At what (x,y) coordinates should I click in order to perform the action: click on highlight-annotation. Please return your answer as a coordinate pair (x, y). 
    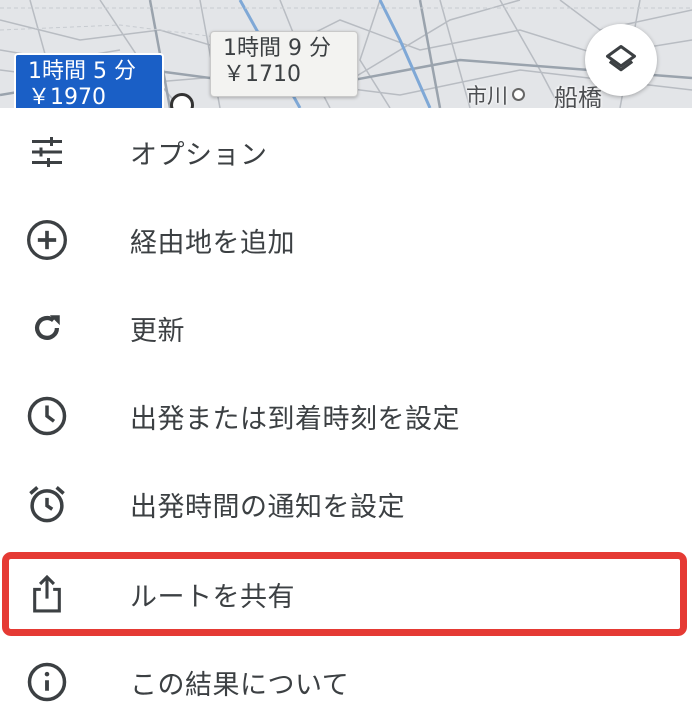
    Looking at the image, I should click on (344, 594).